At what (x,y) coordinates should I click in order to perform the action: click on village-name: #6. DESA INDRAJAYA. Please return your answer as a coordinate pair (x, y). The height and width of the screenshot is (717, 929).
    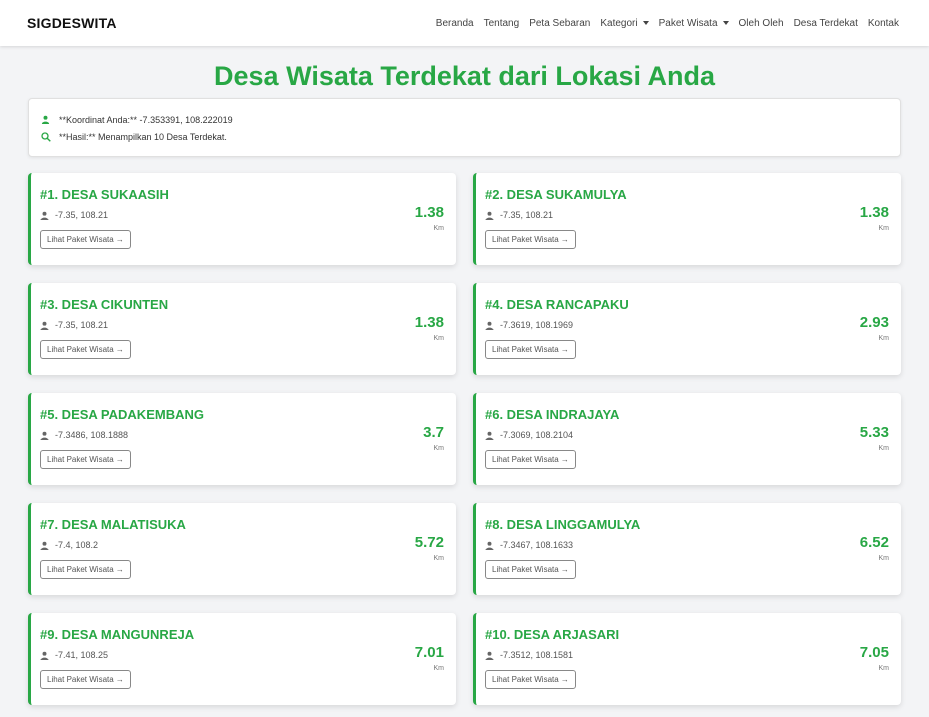
    Looking at the image, I should click on (552, 414).